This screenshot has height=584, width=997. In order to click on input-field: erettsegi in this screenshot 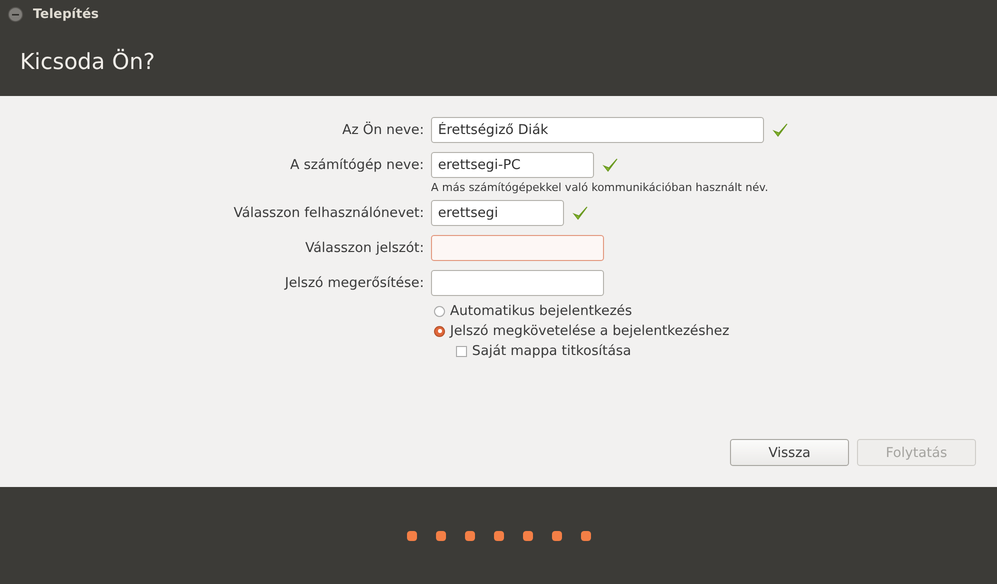, I will do `click(497, 213)`.